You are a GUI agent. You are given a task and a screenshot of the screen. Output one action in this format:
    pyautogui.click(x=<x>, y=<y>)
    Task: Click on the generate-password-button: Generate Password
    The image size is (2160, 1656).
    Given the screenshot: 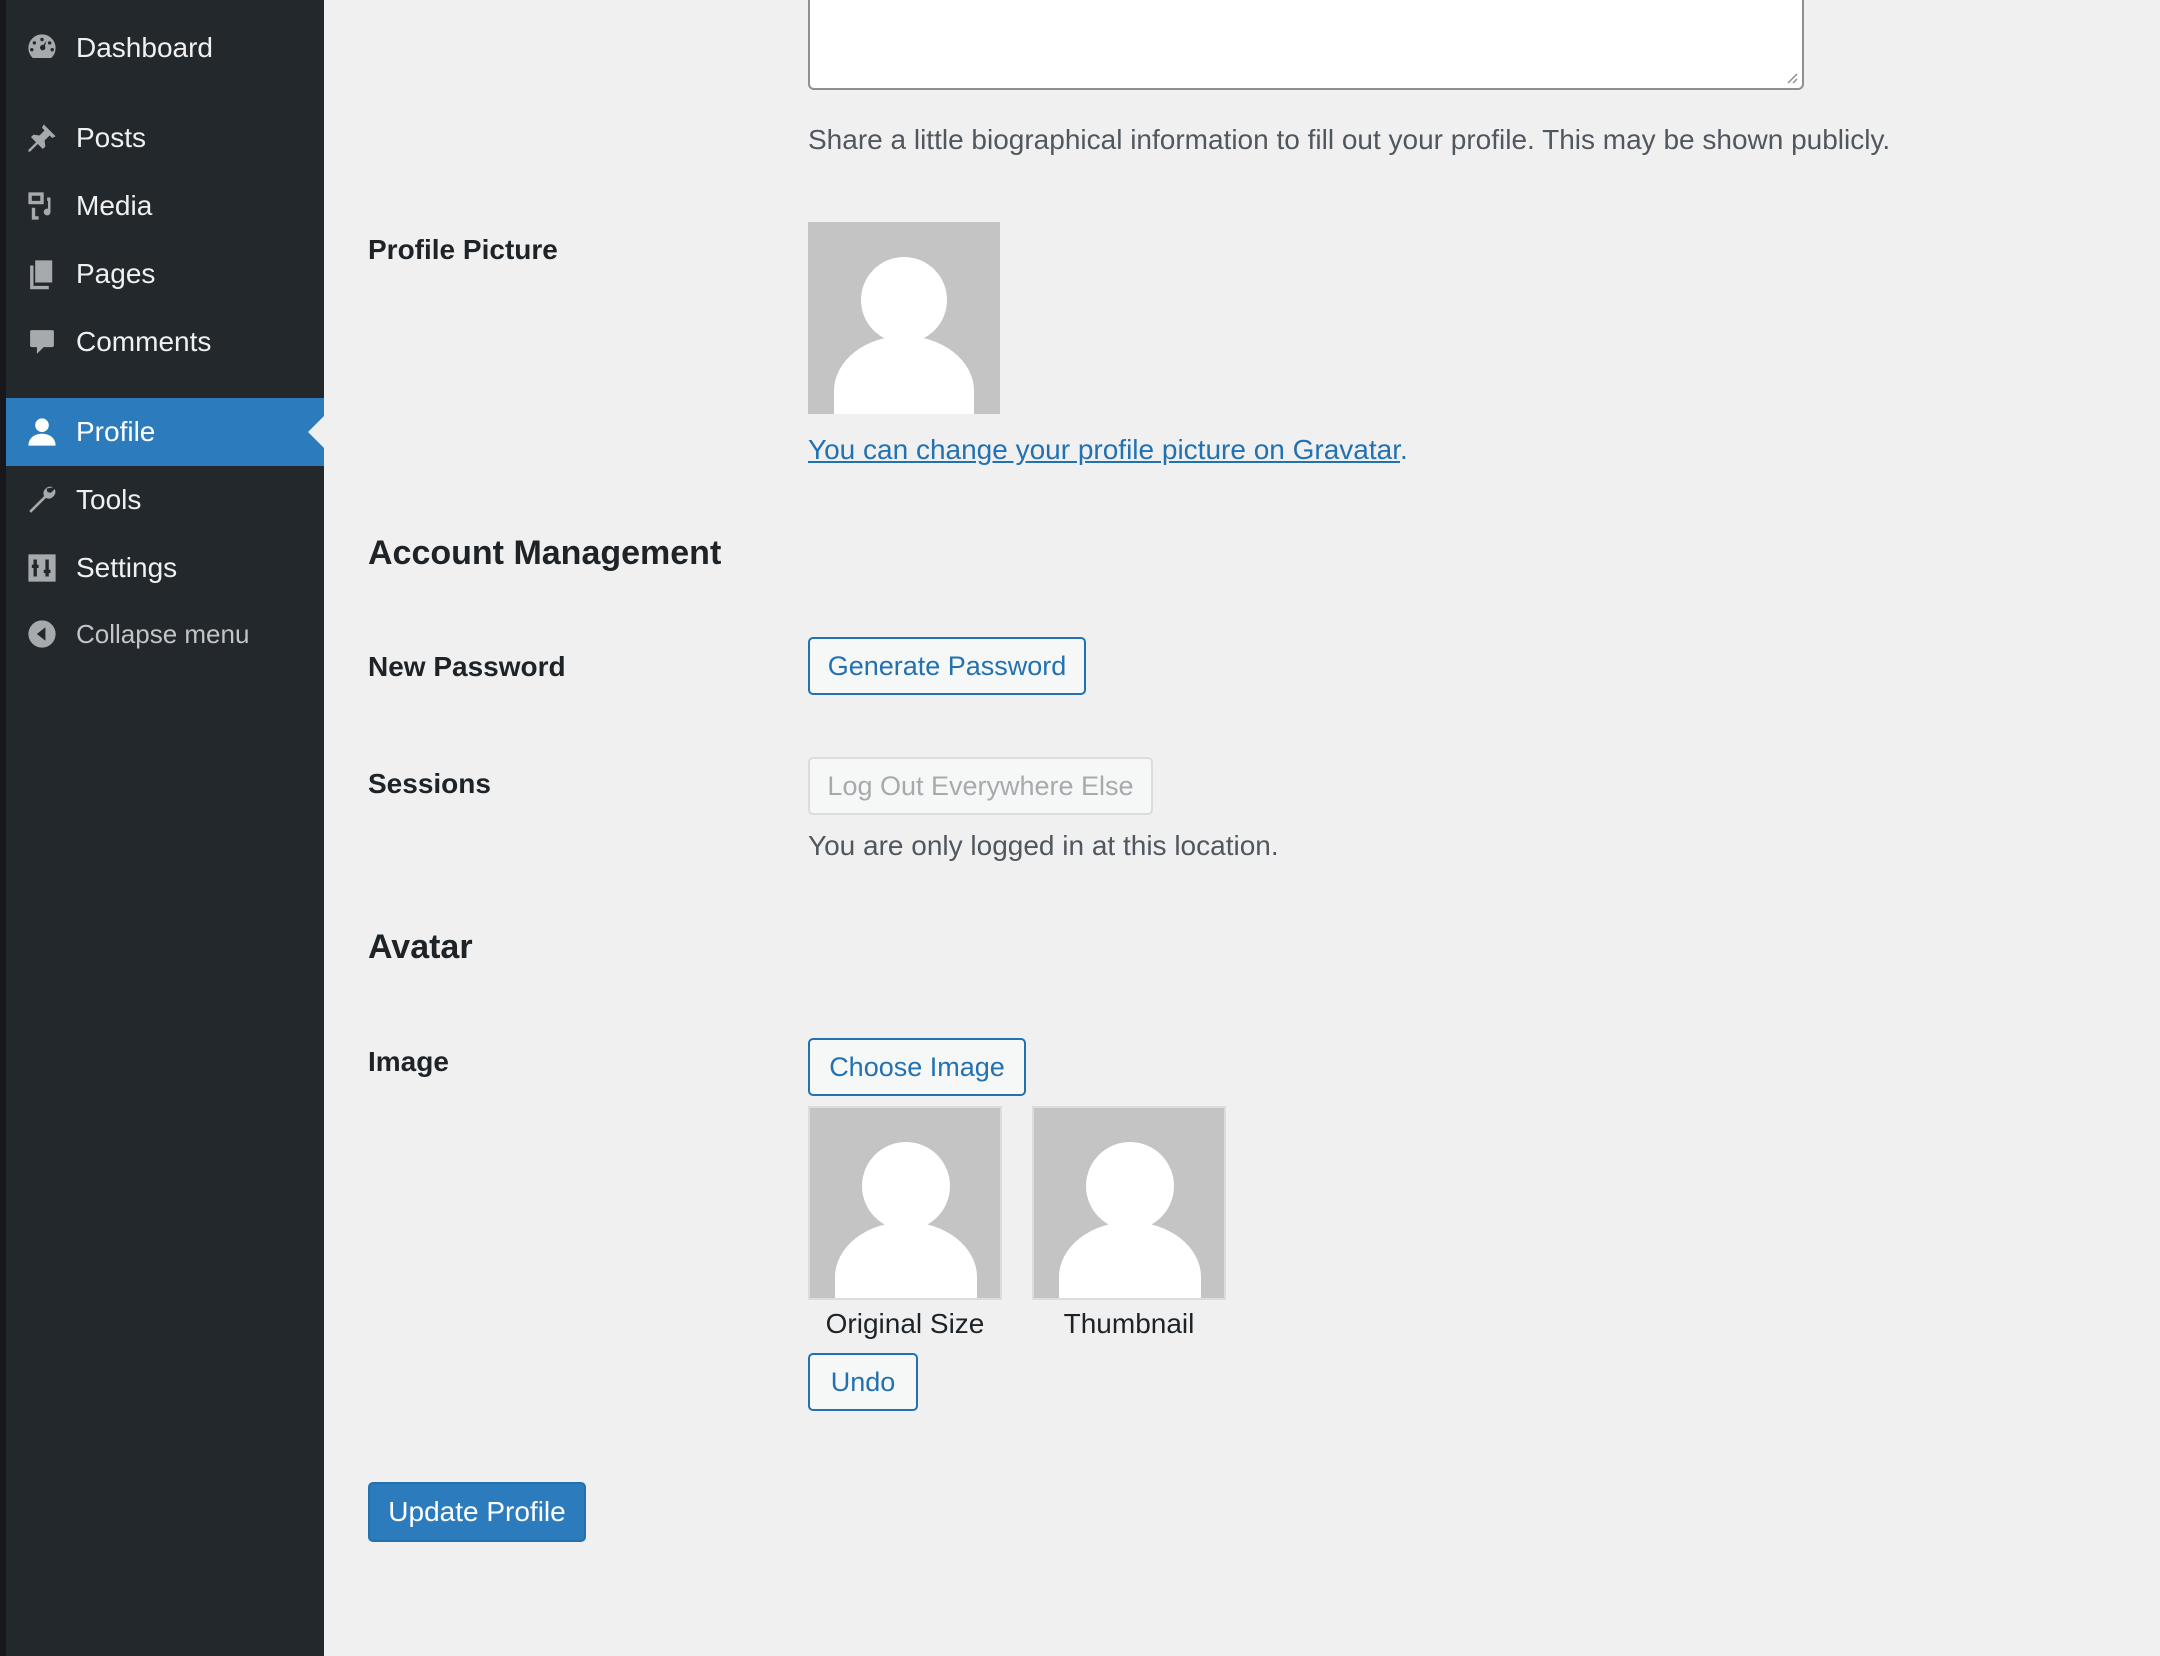 What is the action you would take?
    pyautogui.click(x=947, y=666)
    